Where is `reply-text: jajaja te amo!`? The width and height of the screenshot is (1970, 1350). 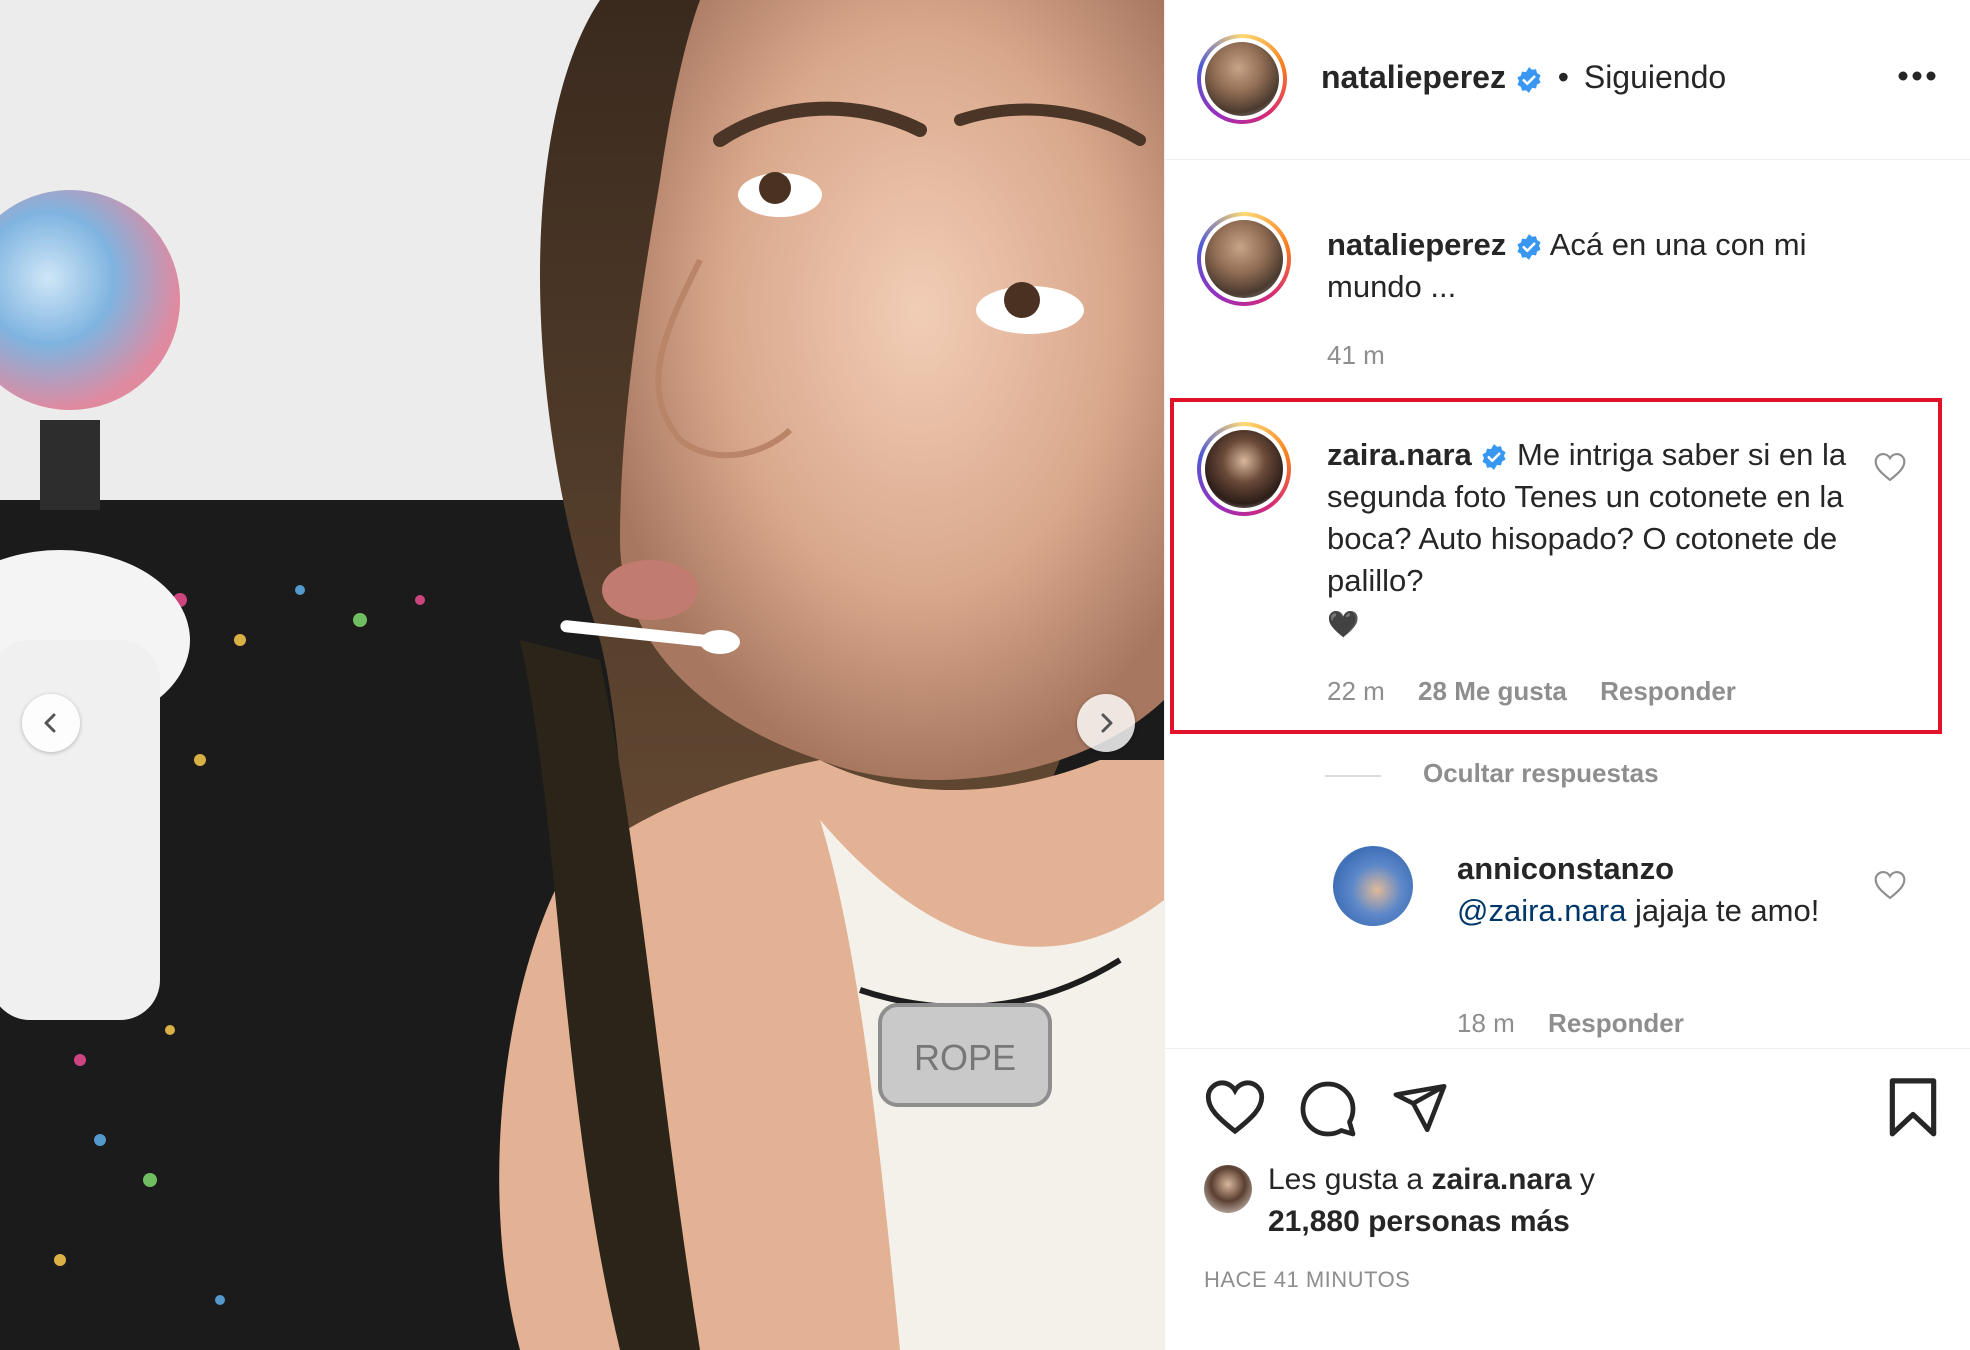 reply-text: jajaja te amo! is located at coordinates (1727, 910).